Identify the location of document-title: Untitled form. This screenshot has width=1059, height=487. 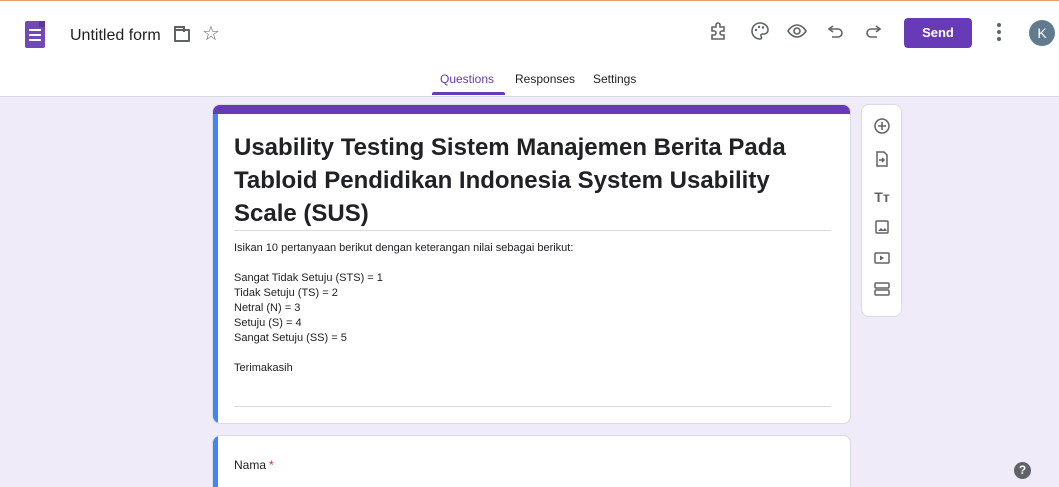
(115, 36).